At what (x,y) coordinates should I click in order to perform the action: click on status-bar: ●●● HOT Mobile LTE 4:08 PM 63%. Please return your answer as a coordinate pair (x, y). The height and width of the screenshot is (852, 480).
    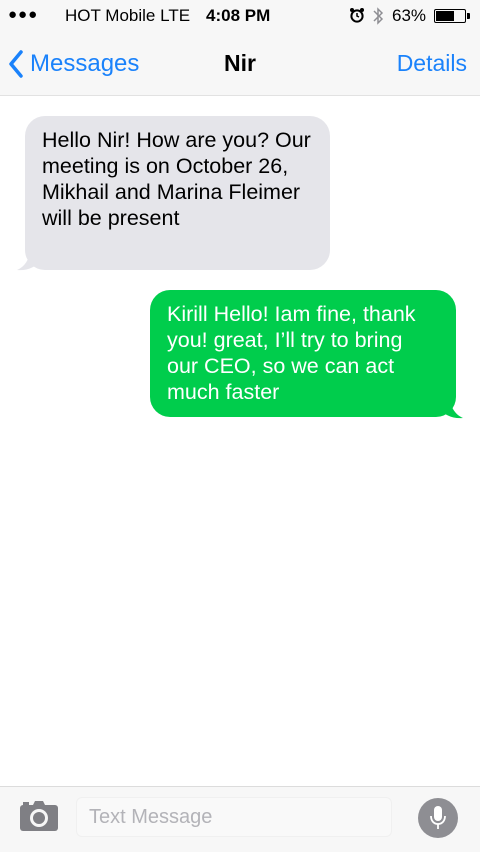
    Looking at the image, I should click on (240, 16).